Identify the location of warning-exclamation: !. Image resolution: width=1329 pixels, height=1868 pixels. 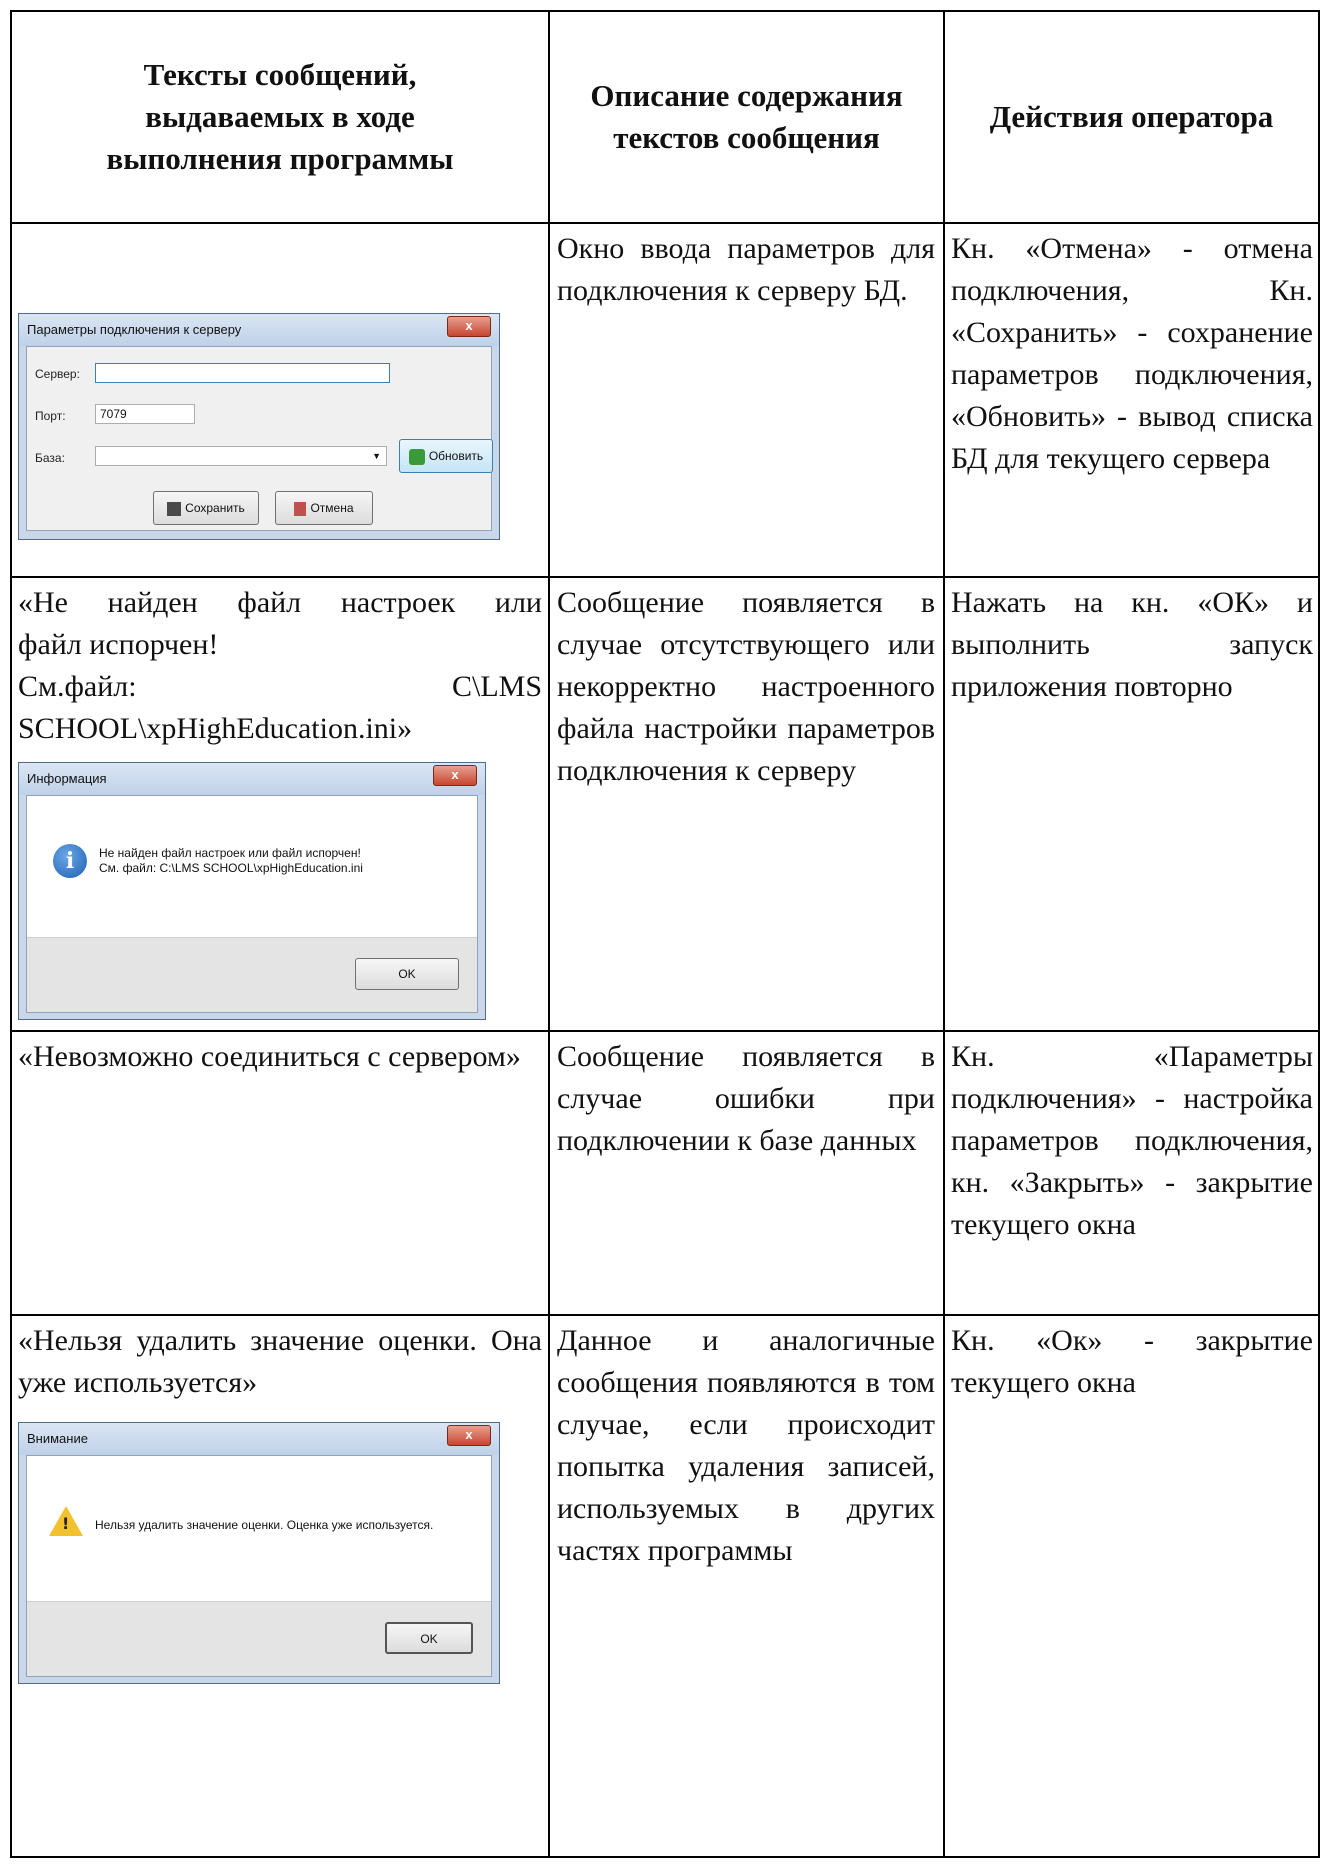
(66, 1523).